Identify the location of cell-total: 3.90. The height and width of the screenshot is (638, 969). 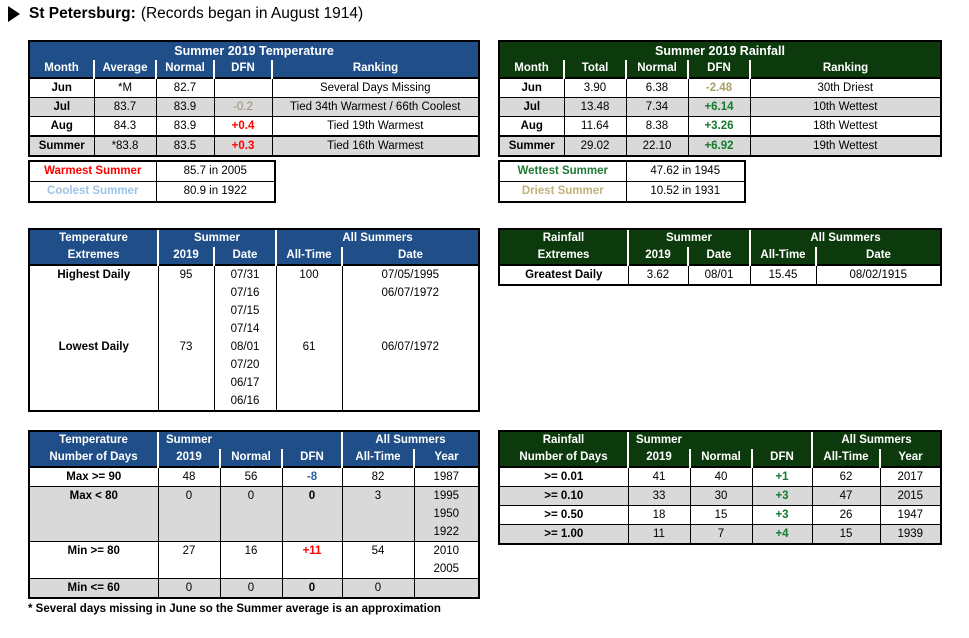
(594, 87).